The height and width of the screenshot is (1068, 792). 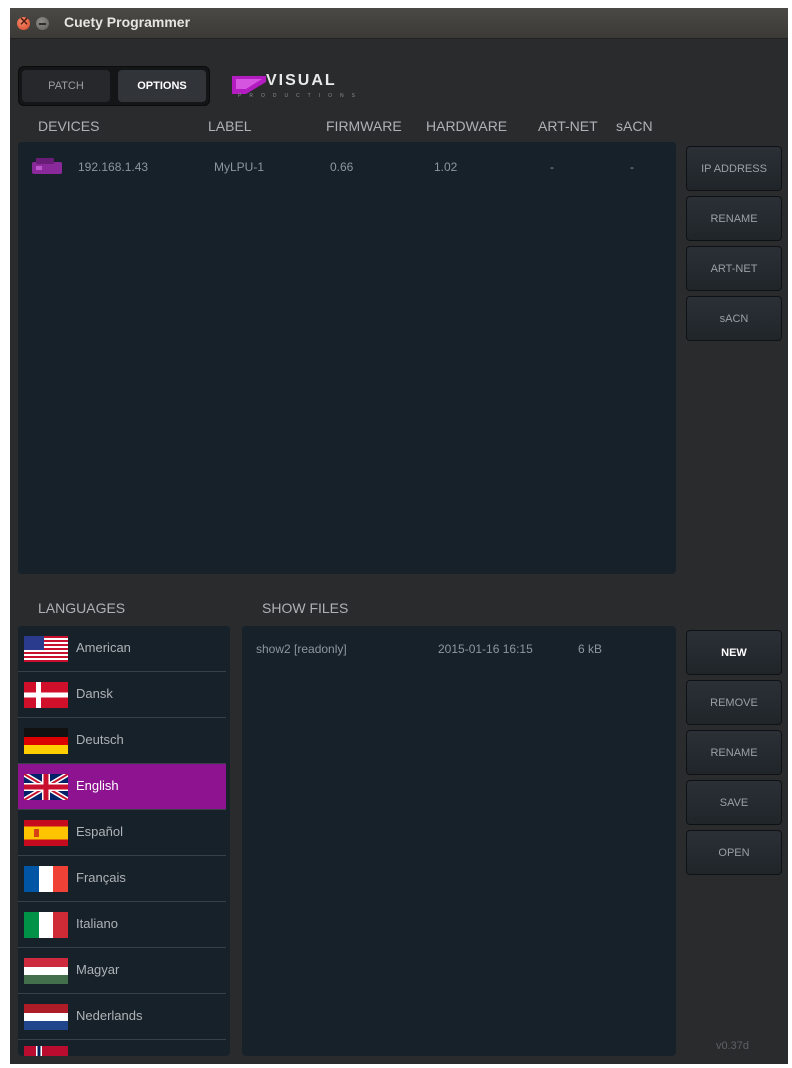 What do you see at coordinates (162, 86) in the screenshot?
I see `tab-options: OPTIONS` at bounding box center [162, 86].